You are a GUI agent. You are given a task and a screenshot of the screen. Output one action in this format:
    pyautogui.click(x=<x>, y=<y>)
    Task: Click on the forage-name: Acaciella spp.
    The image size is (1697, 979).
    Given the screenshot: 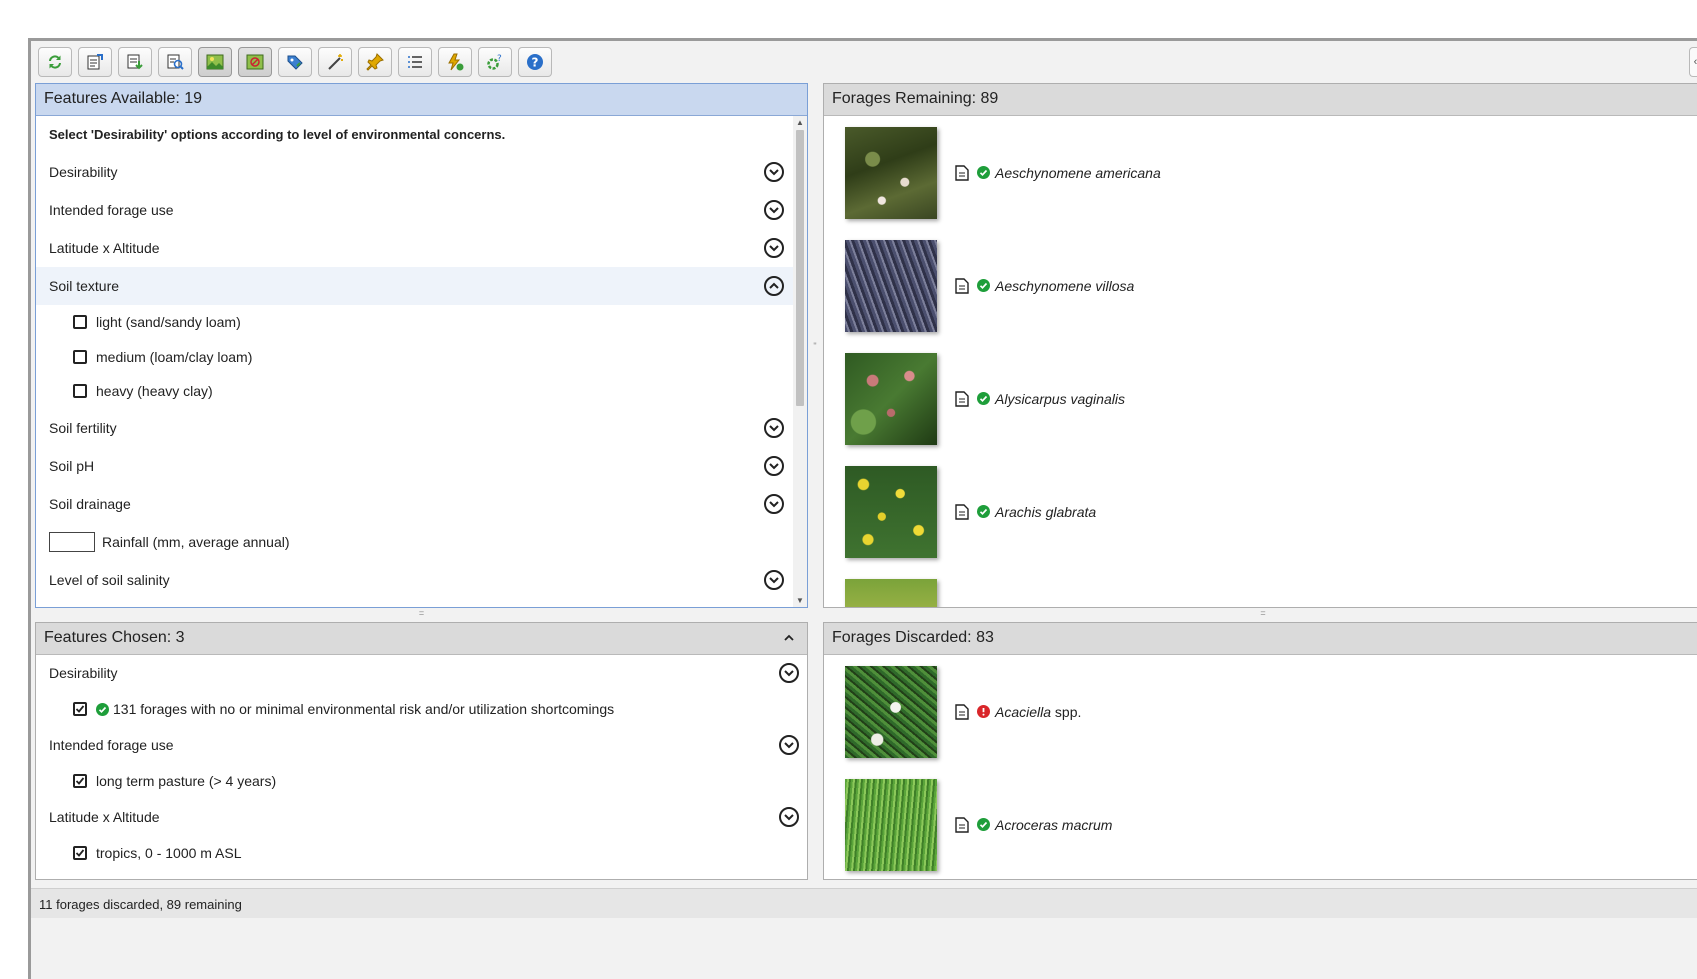 What is the action you would take?
    pyautogui.click(x=1038, y=712)
    